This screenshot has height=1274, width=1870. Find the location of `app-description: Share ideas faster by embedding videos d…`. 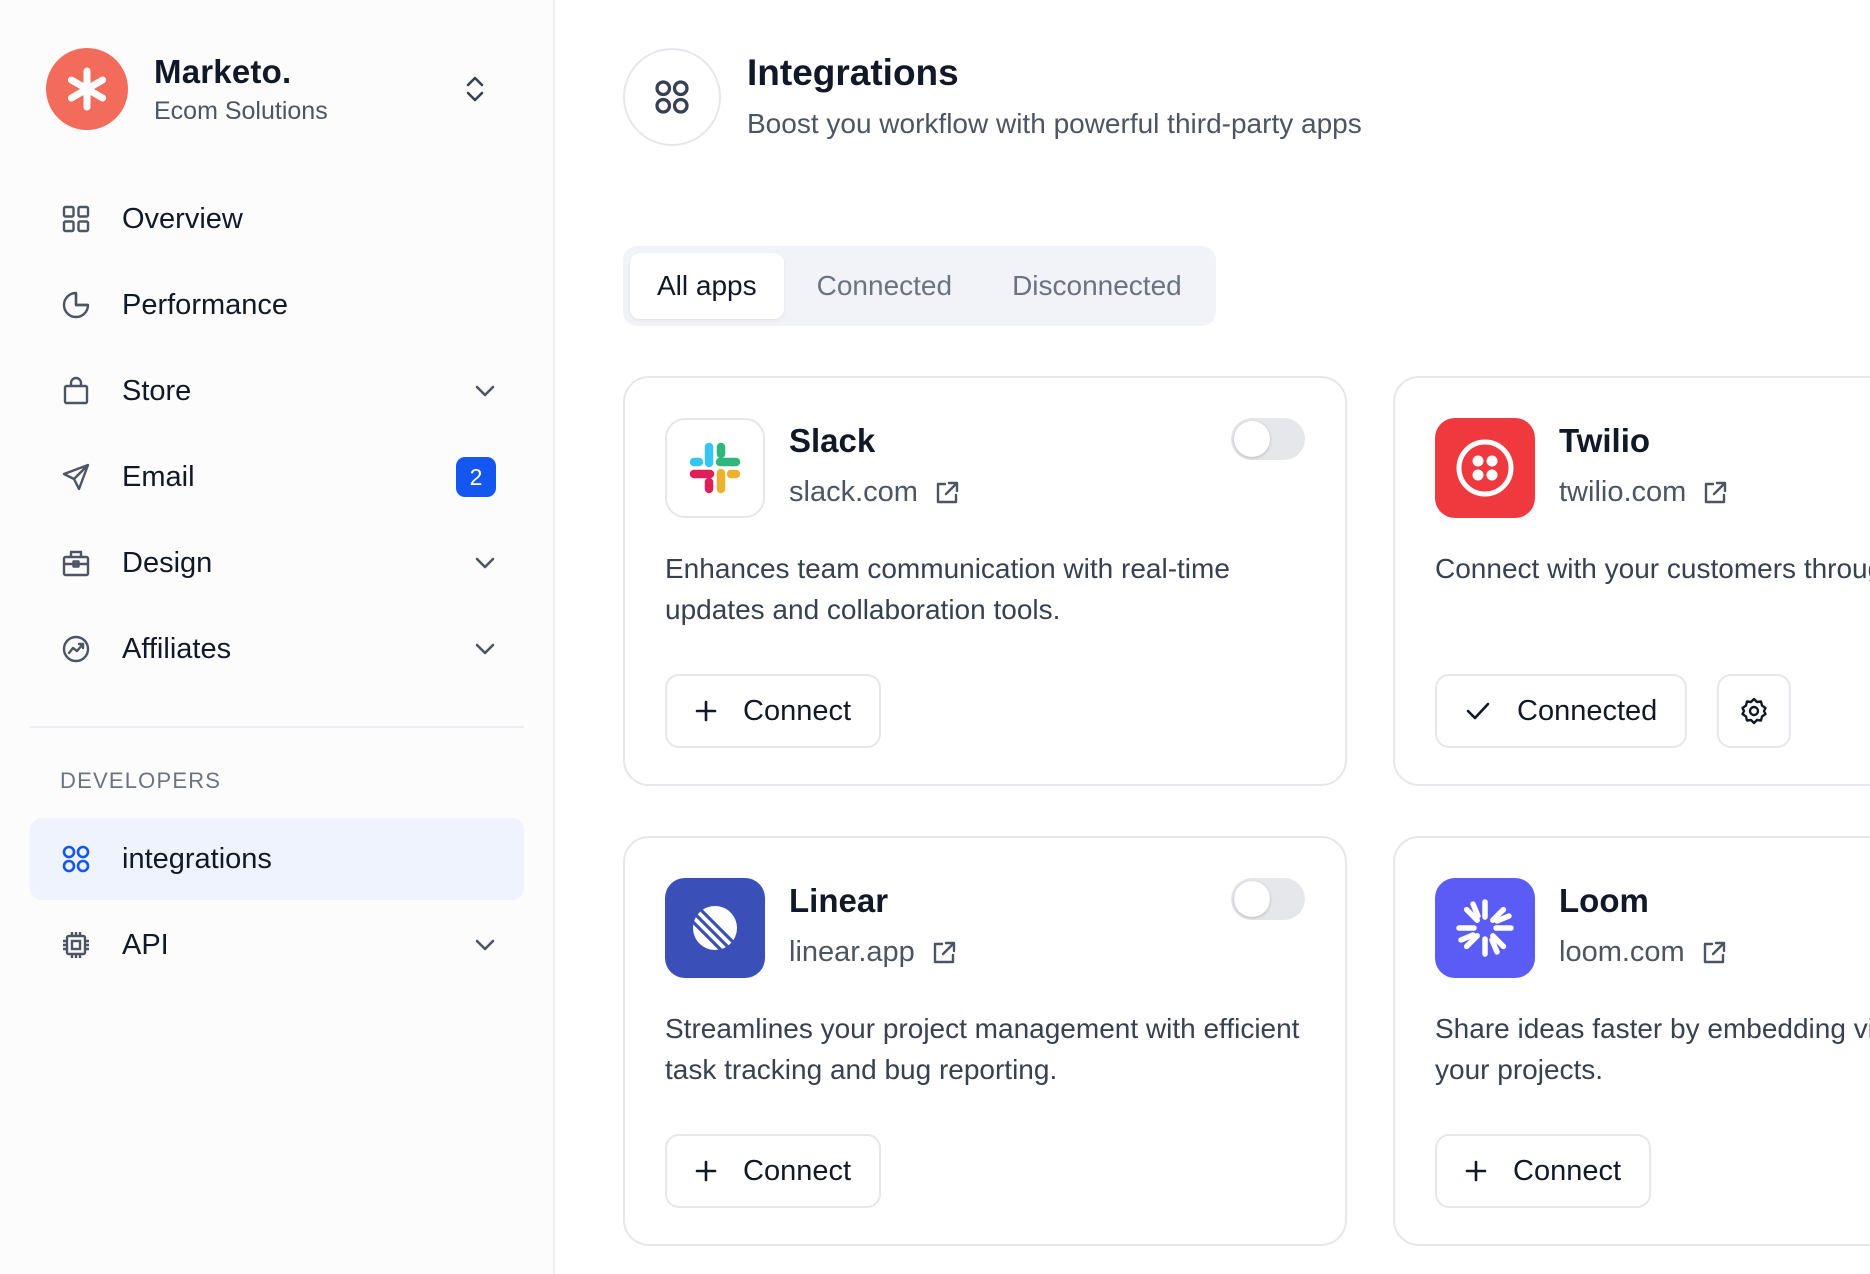

app-description: Share ideas faster by embedding videos d… is located at coordinates (1652, 1049).